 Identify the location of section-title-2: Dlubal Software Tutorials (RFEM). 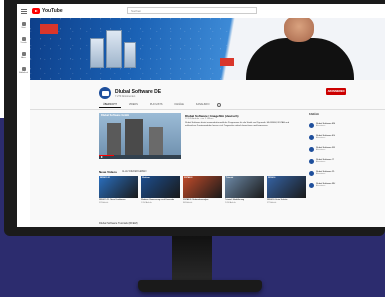
(118, 223).